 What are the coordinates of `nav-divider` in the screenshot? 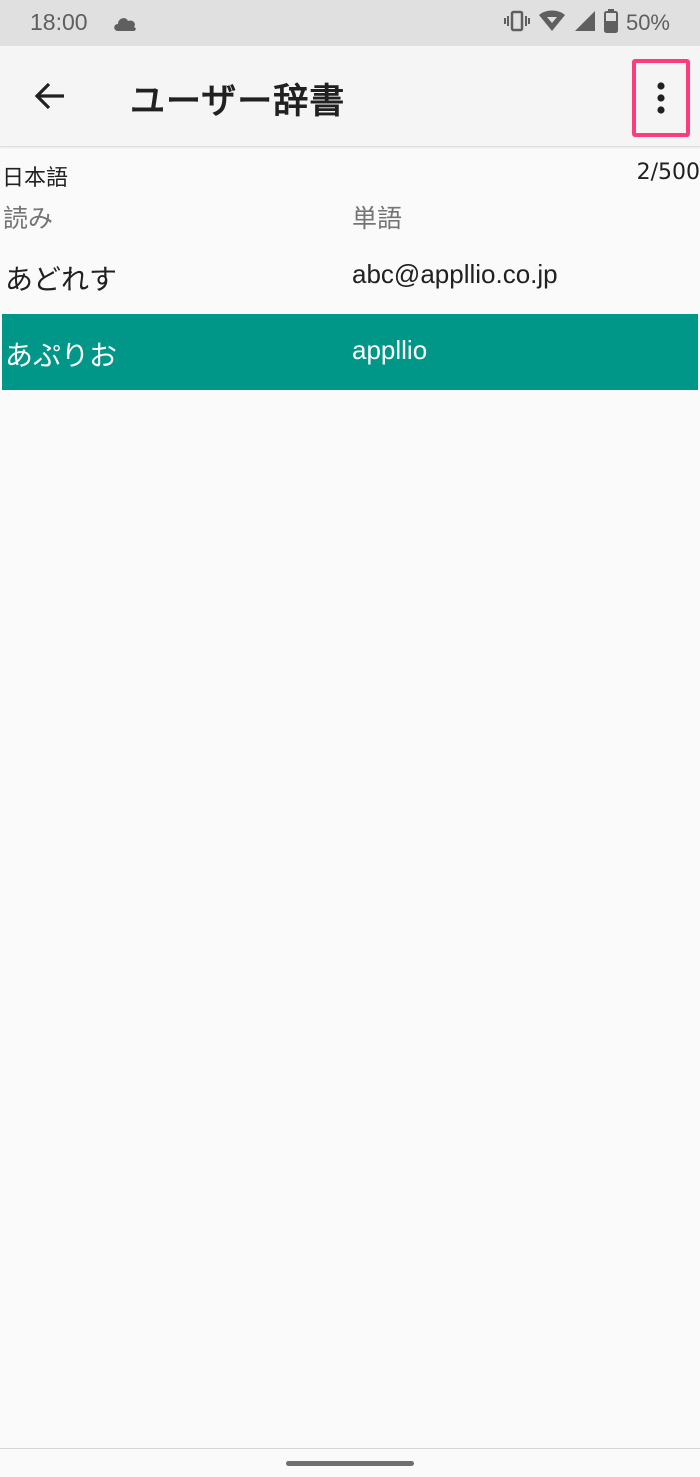 It's located at (350, 1448).